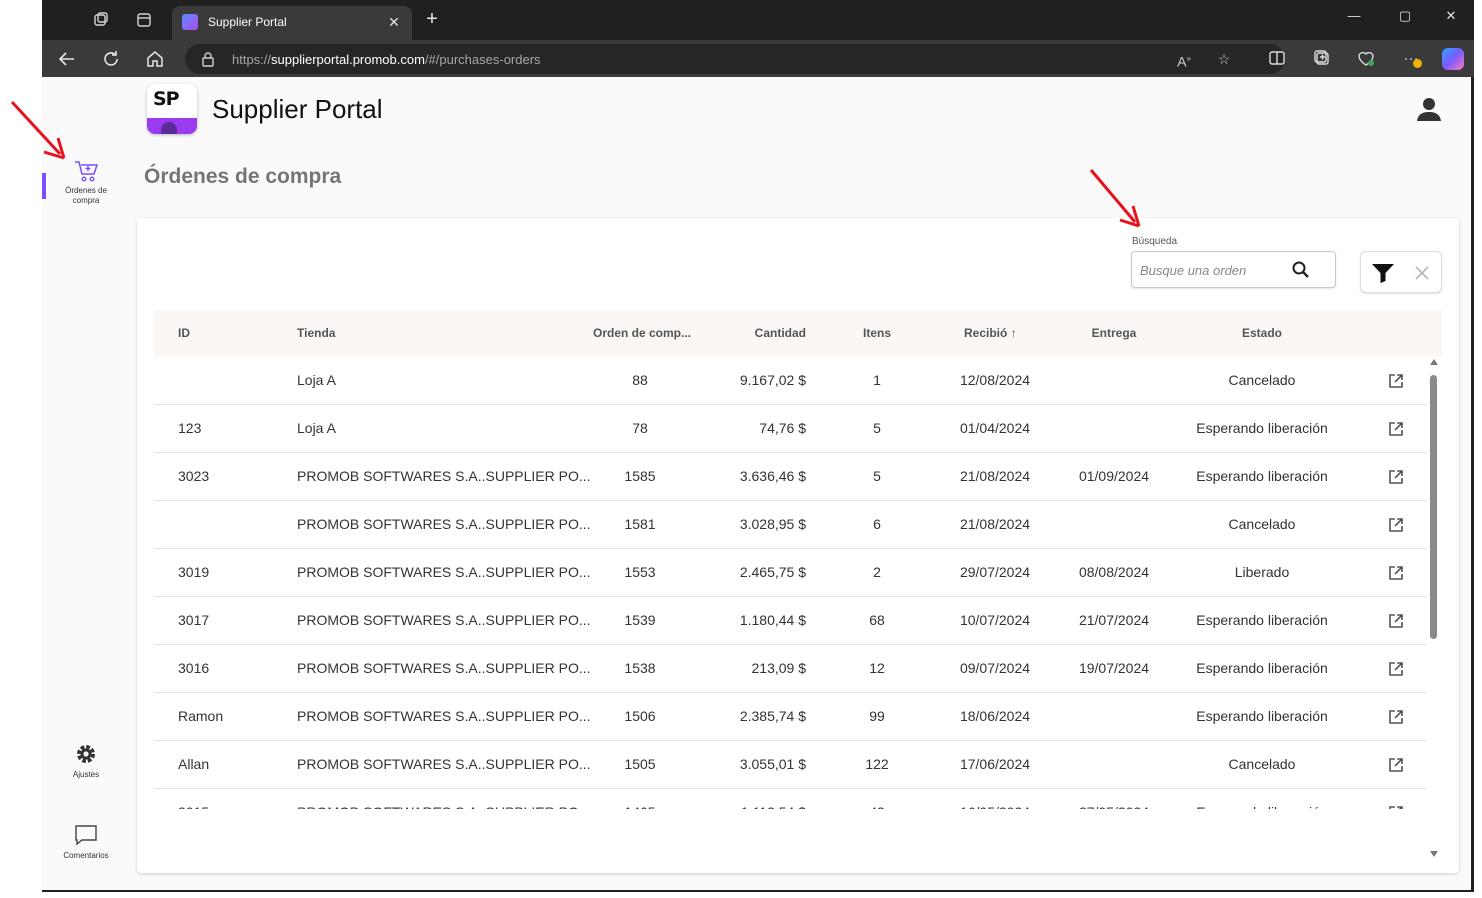 The image size is (1482, 898). Describe the element at coordinates (1453, 59) in the screenshot. I see `copilot-icon` at that location.